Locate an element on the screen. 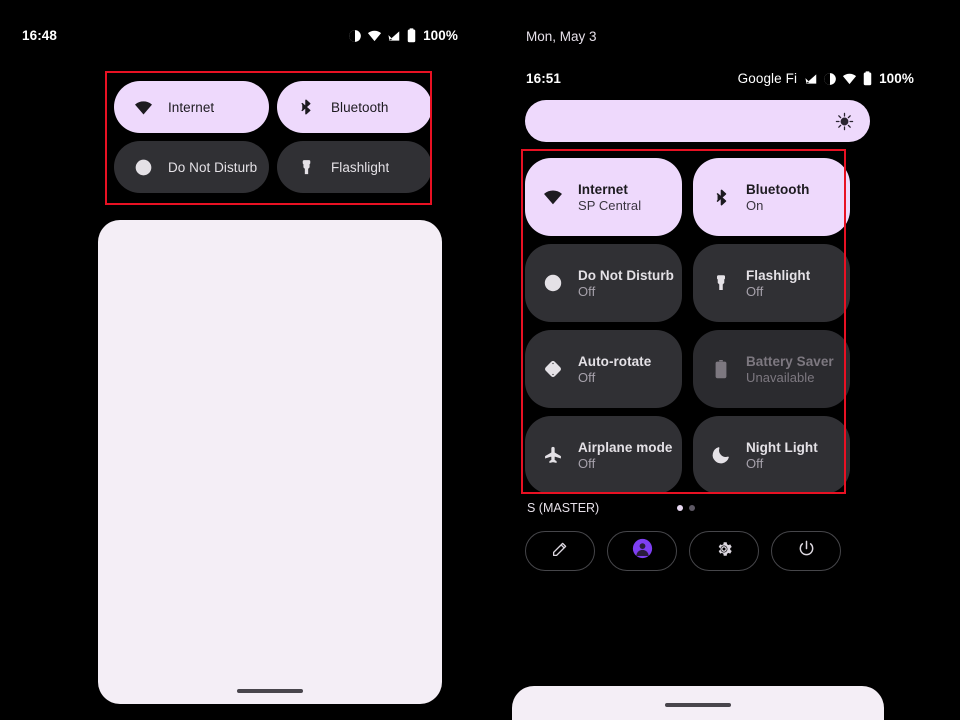  qs-tile-battery-saver: Battery Saver Unavailable is located at coordinates (771, 369).